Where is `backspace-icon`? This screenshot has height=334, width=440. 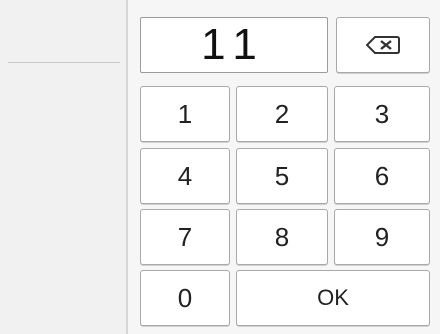 backspace-icon is located at coordinates (383, 45).